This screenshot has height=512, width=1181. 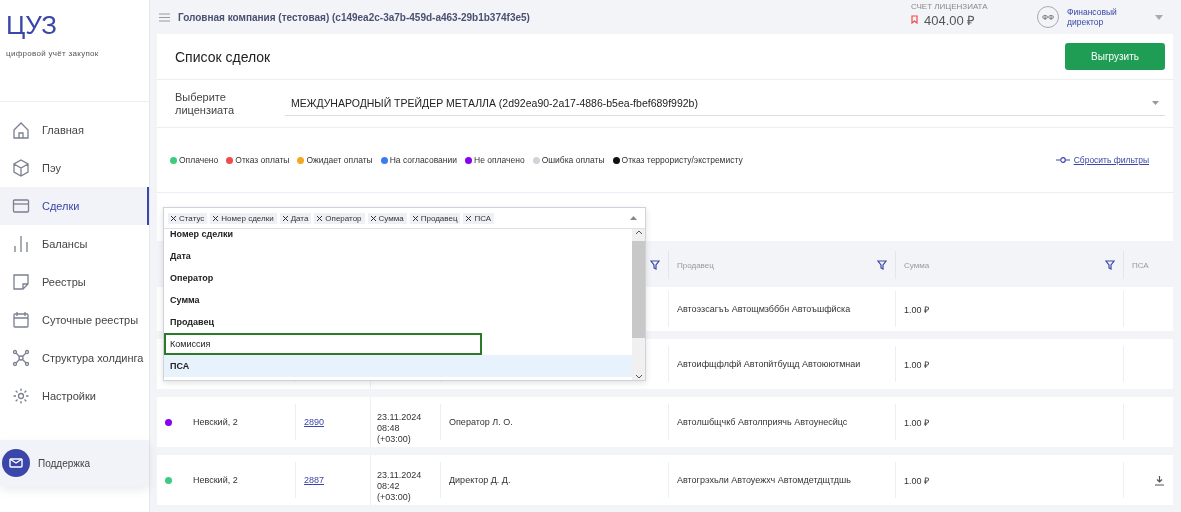 I want to click on sidebar-item: Настройки, so click(x=74, y=396).